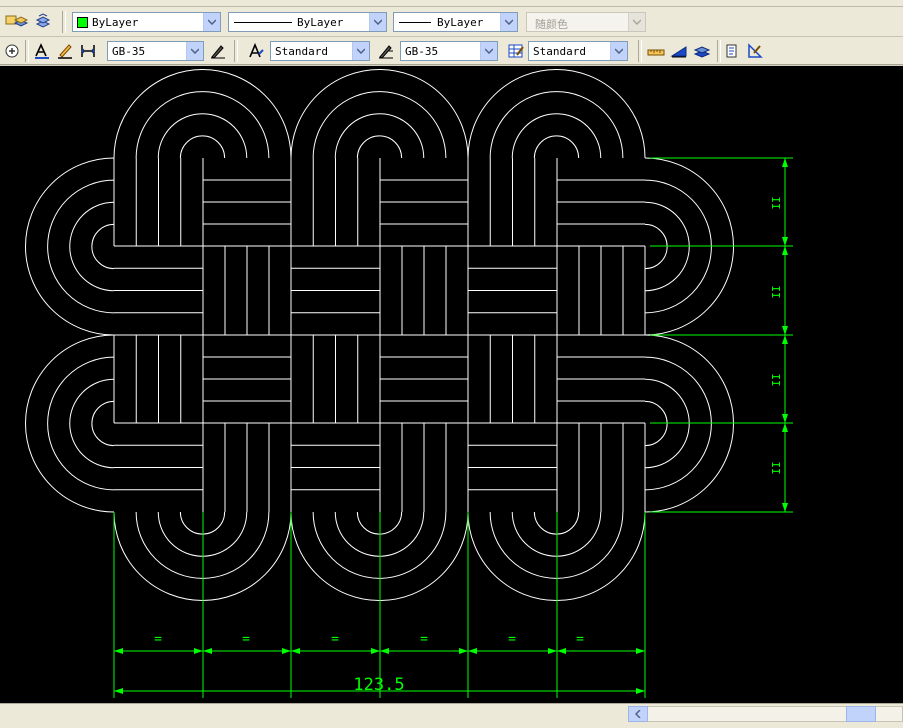  I want to click on linetype-combo-value: ByLayer, so click(320, 22).